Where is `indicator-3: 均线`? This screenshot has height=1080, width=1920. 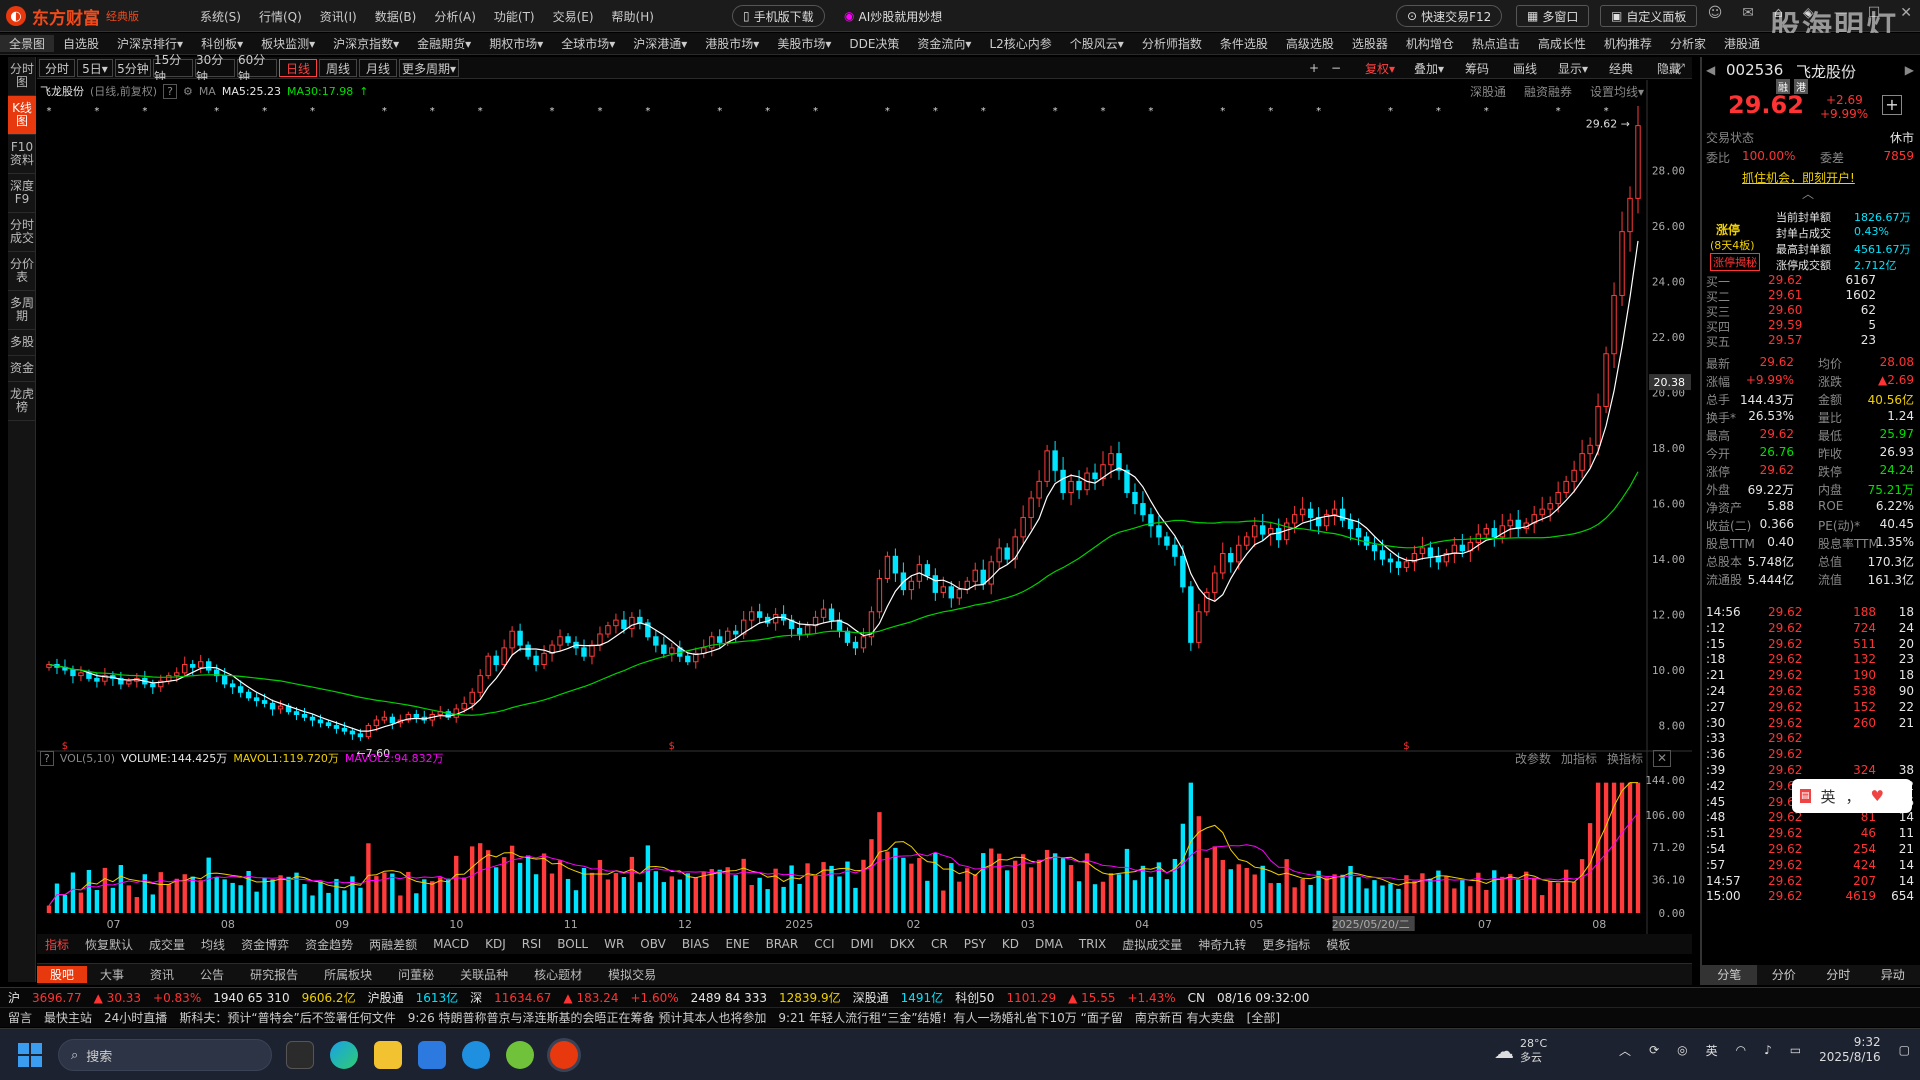 indicator-3: 均线 is located at coordinates (213, 944).